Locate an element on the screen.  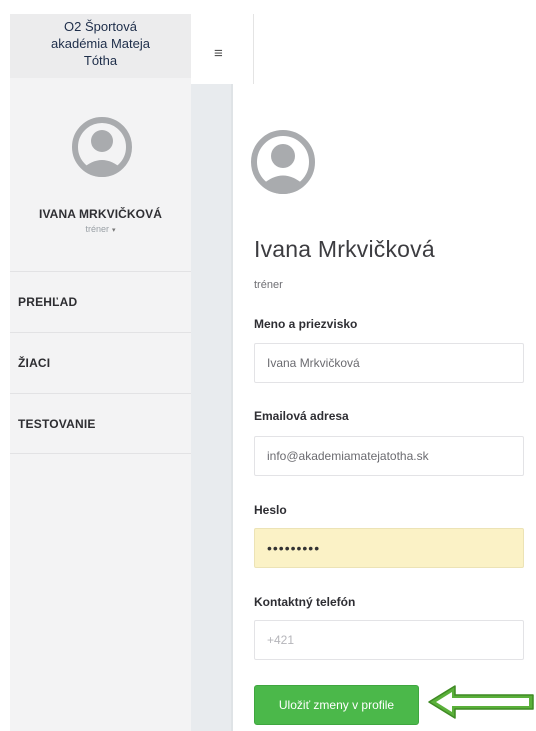
email-label: Emailová adresa is located at coordinates (301, 416).